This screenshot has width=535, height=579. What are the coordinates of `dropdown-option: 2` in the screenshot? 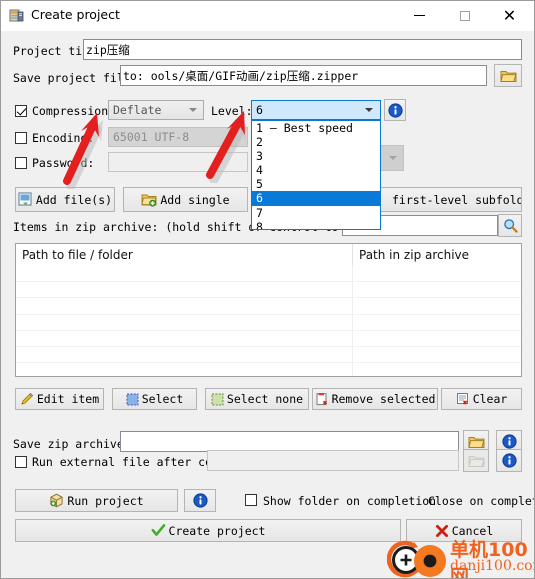 It's located at (316, 142).